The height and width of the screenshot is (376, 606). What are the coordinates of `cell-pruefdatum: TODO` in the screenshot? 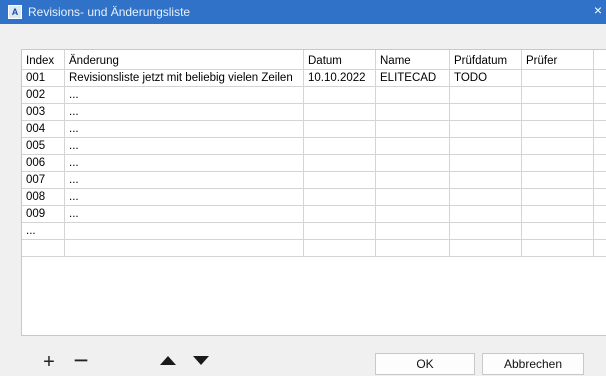 It's located at (486, 78).